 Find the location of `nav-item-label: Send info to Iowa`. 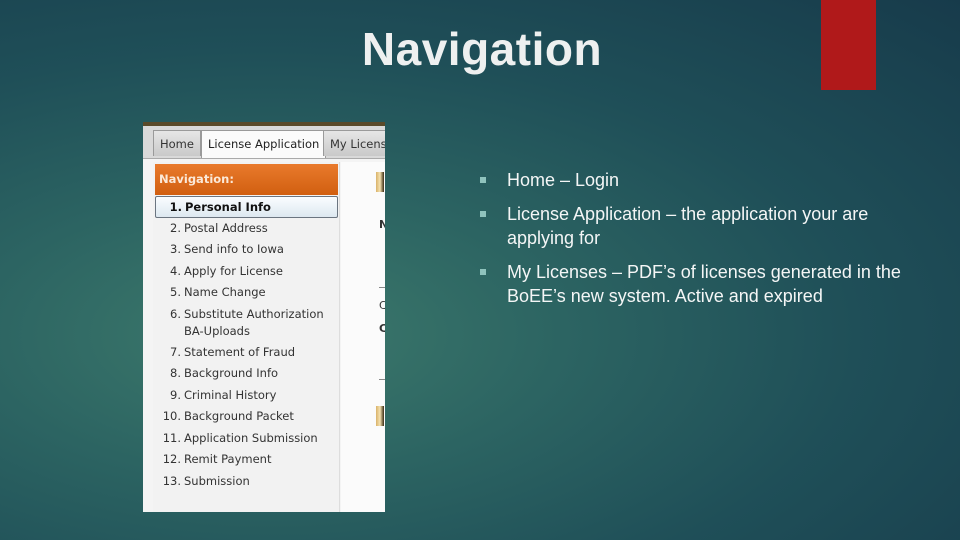

nav-item-label: Send info to Iowa is located at coordinates (234, 249).